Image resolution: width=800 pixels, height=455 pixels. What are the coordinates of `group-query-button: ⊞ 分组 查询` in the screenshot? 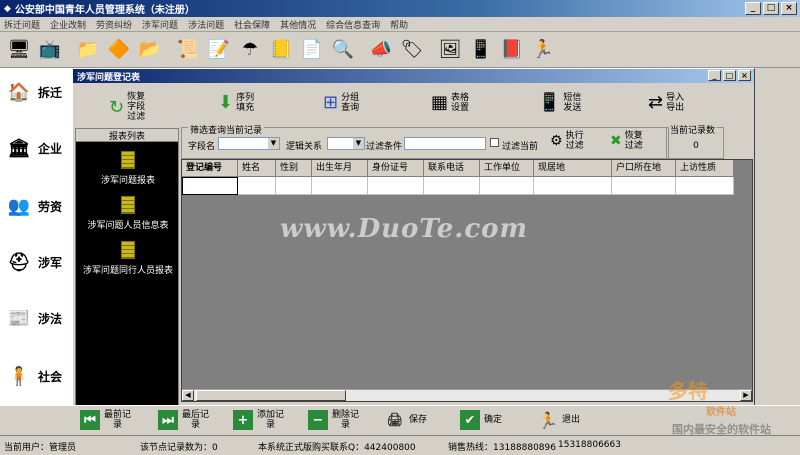 It's located at (341, 102).